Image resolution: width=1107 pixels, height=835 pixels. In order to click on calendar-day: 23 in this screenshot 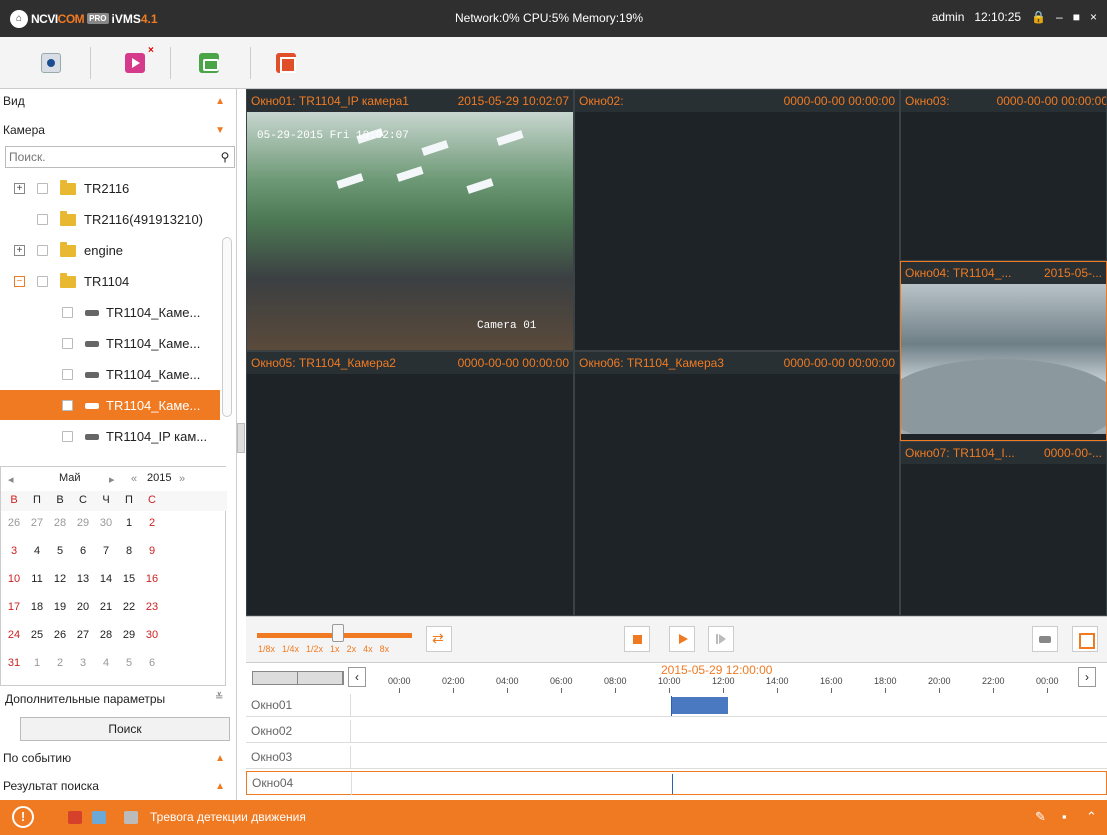, I will do `click(152, 607)`.